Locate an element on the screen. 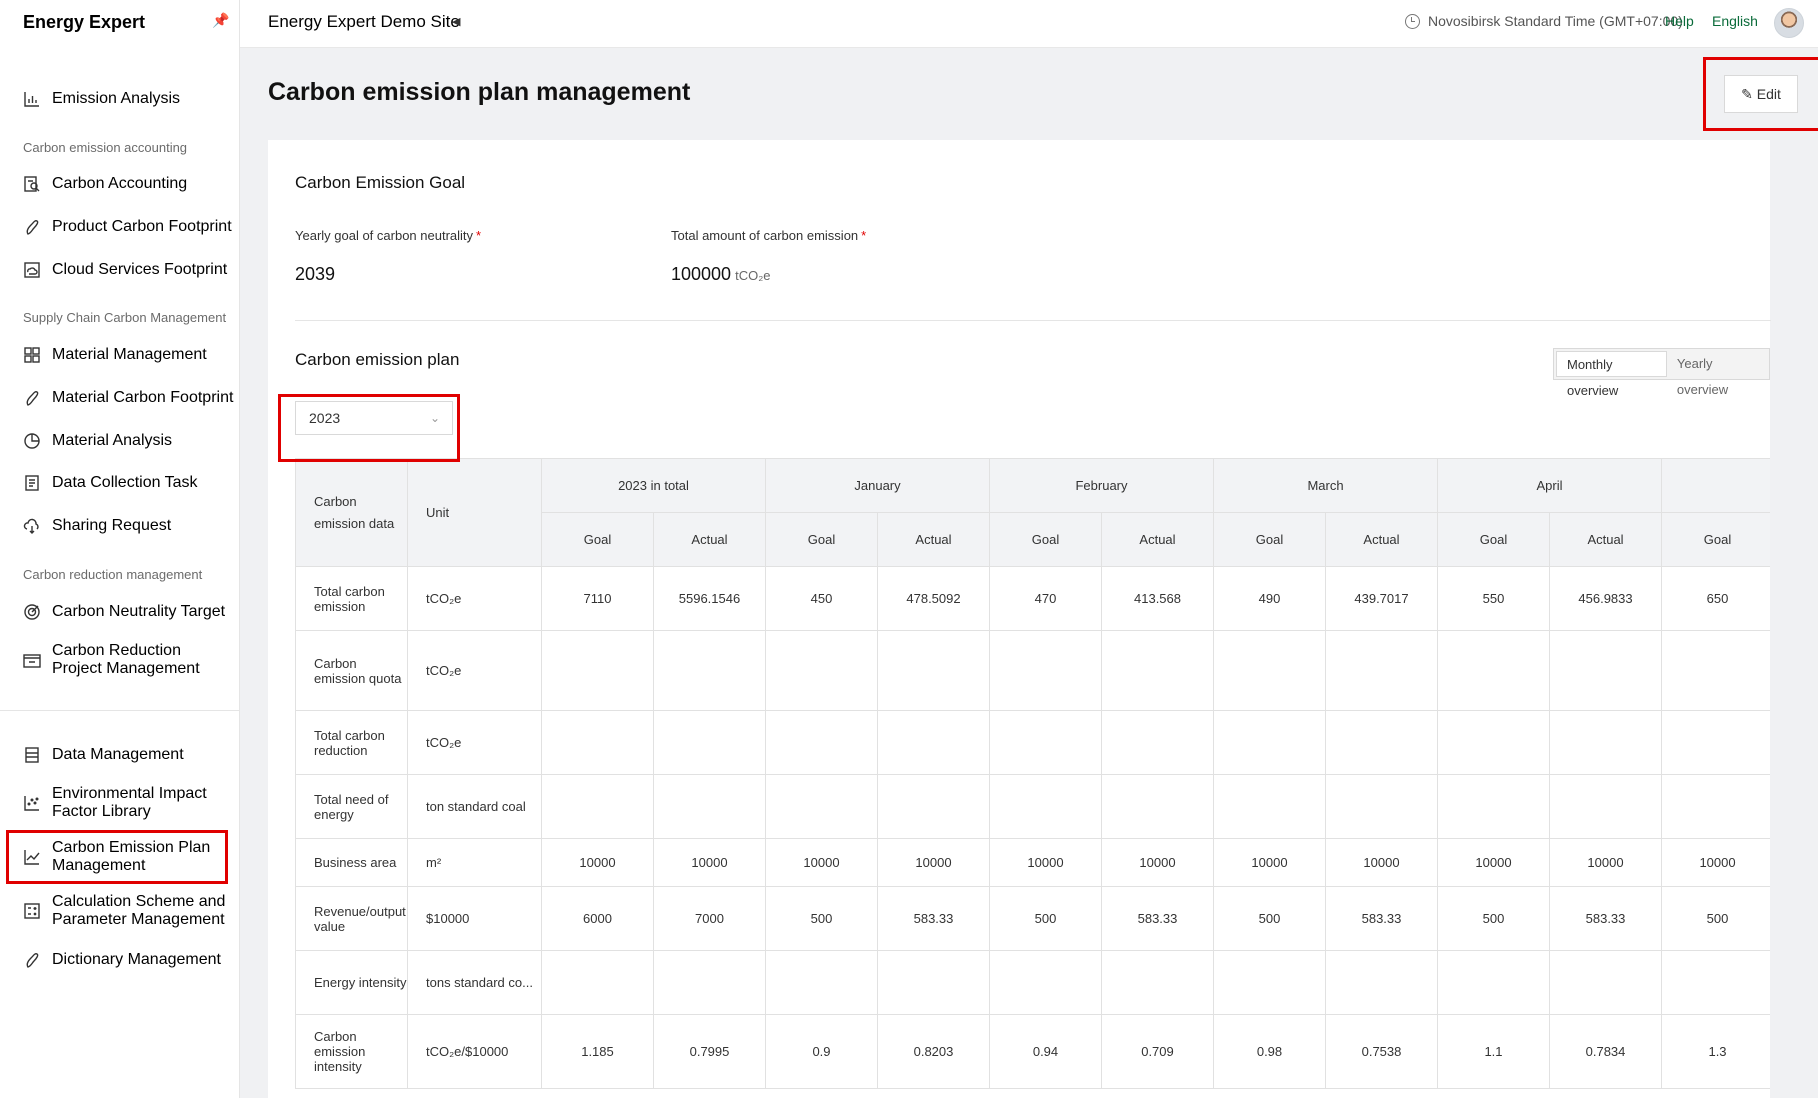 This screenshot has width=1818, height=1120. sidebar-item-label: Cloud Services Footprint is located at coordinates (140, 269).